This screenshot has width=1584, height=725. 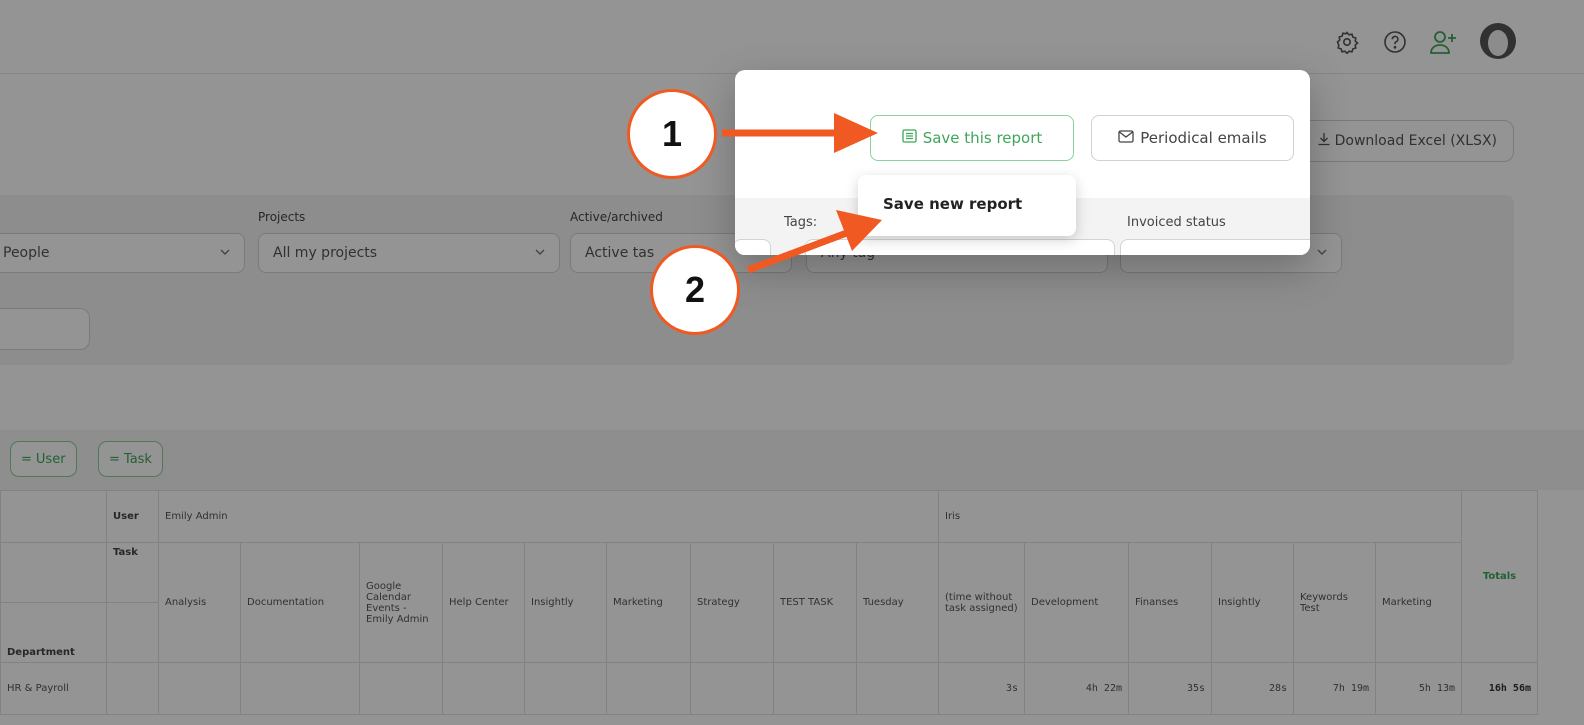 What do you see at coordinates (695, 290) in the screenshot?
I see `step-badge-2: 2` at bounding box center [695, 290].